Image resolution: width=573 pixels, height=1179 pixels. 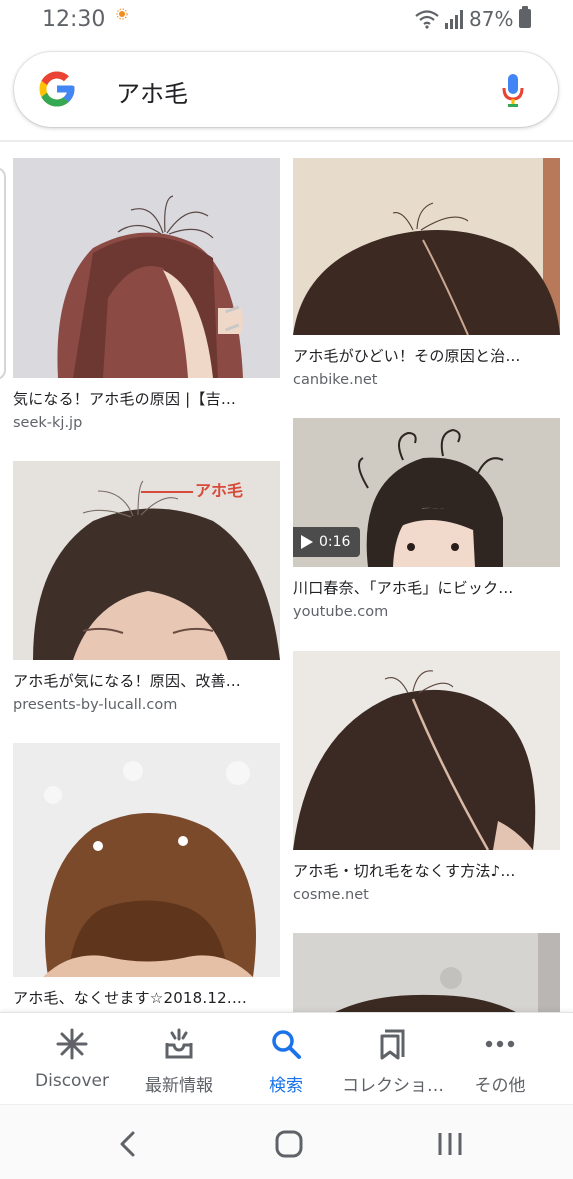 I want to click on result-card: 気になる！アホ毛の原因 |【吉… seek-kj.jp, so click(x=146, y=294).